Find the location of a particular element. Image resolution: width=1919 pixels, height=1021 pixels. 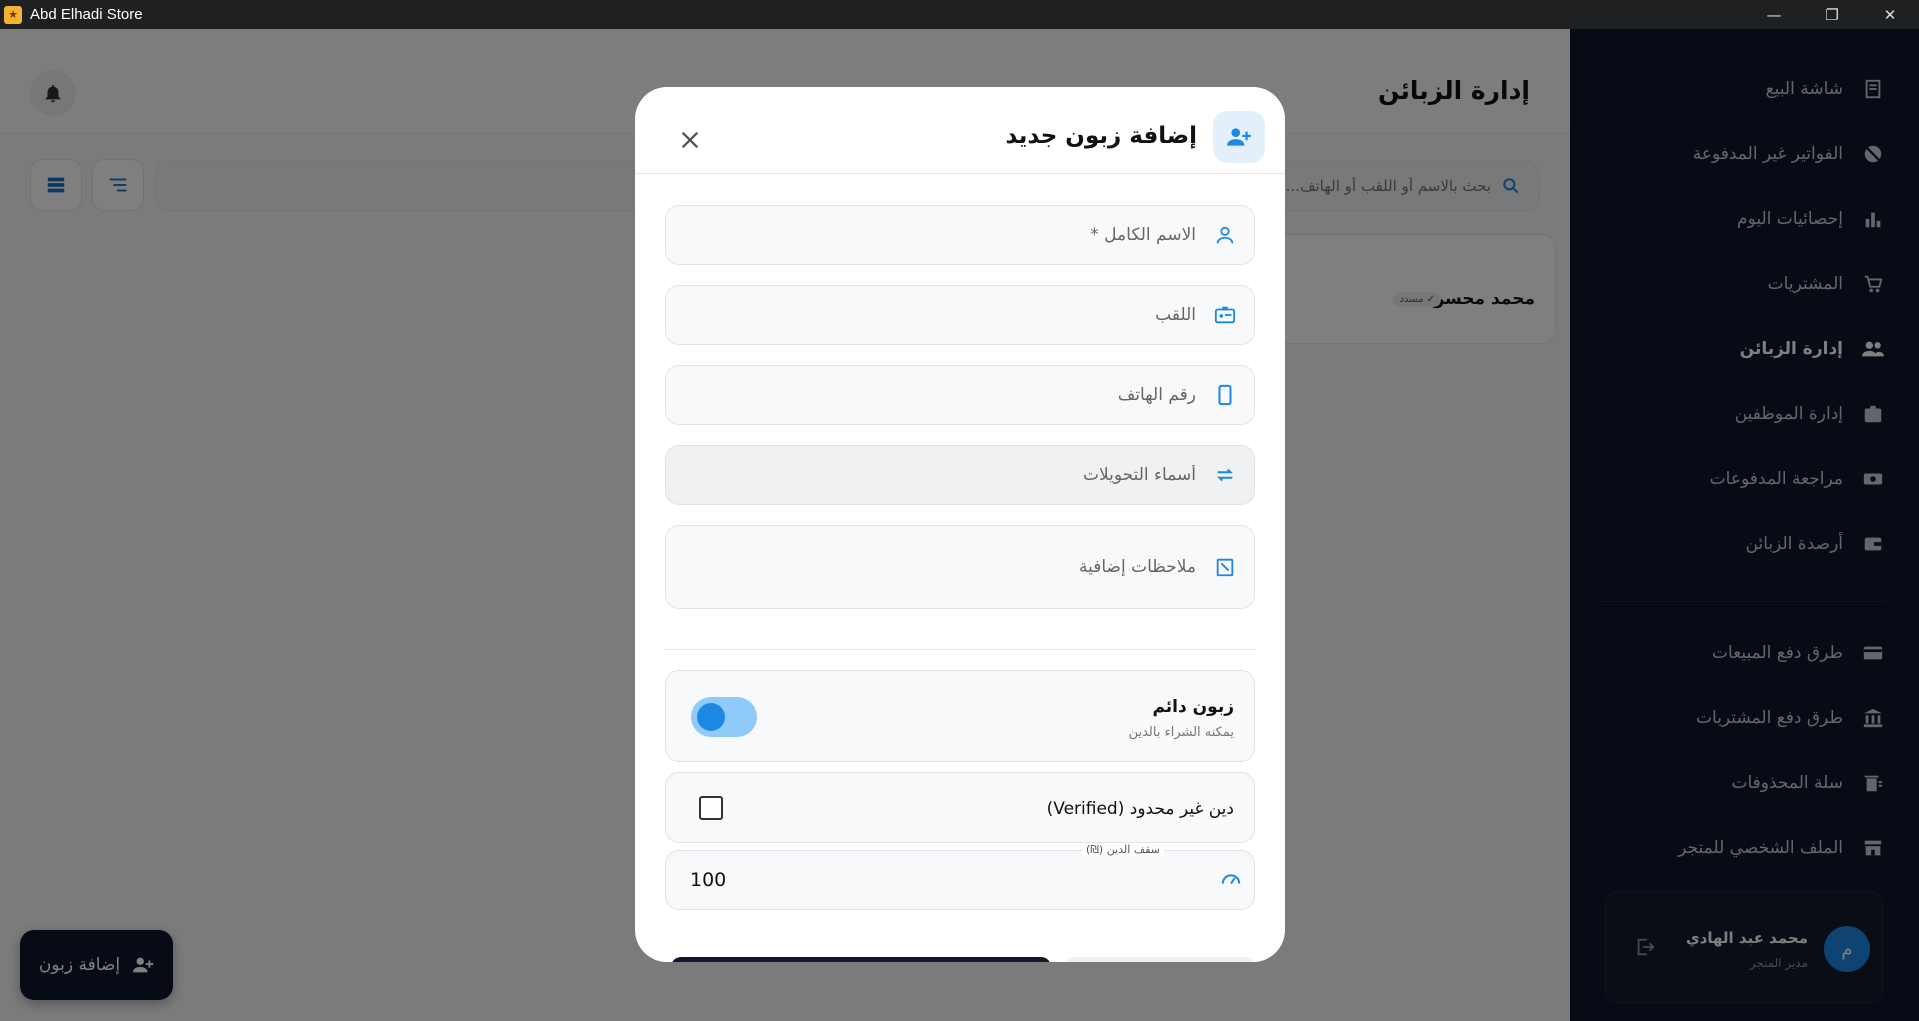

phone-field is located at coordinates (960, 395).